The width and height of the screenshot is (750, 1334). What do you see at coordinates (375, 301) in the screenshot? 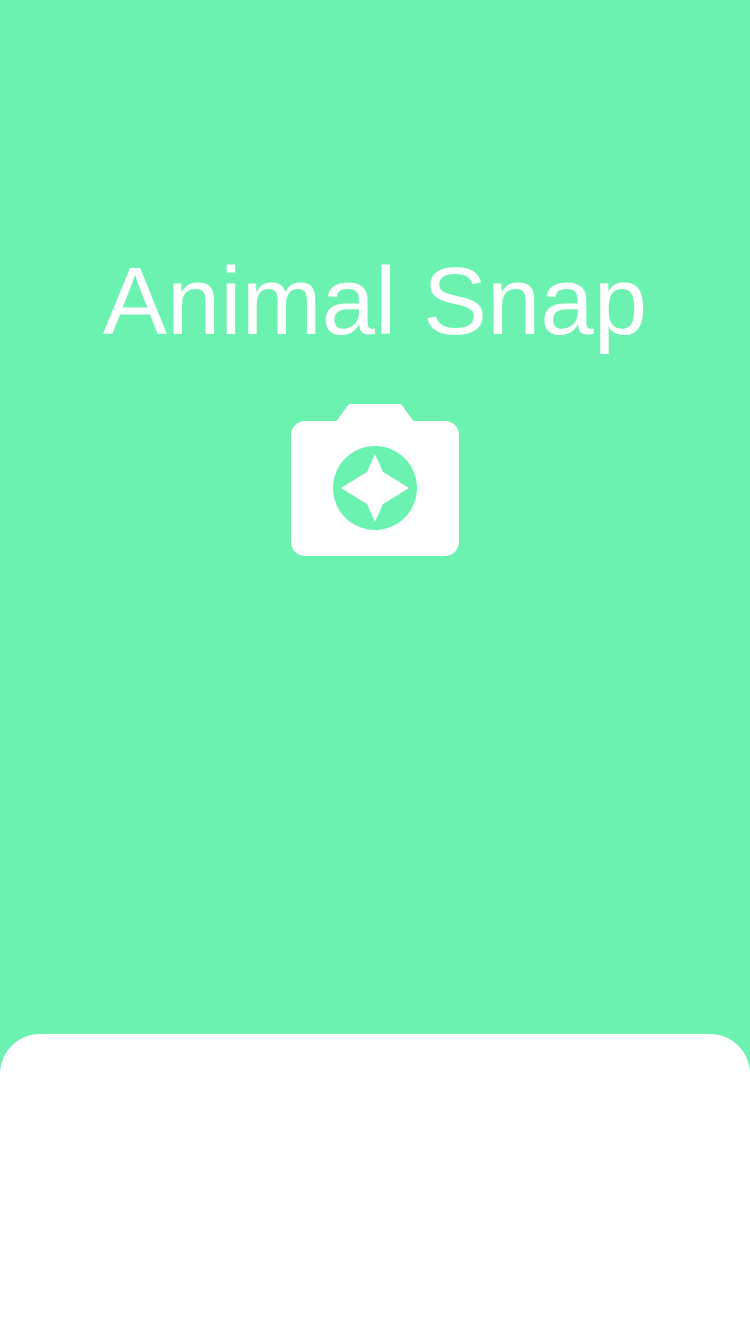
I see `app-title: Animal Snap` at bounding box center [375, 301].